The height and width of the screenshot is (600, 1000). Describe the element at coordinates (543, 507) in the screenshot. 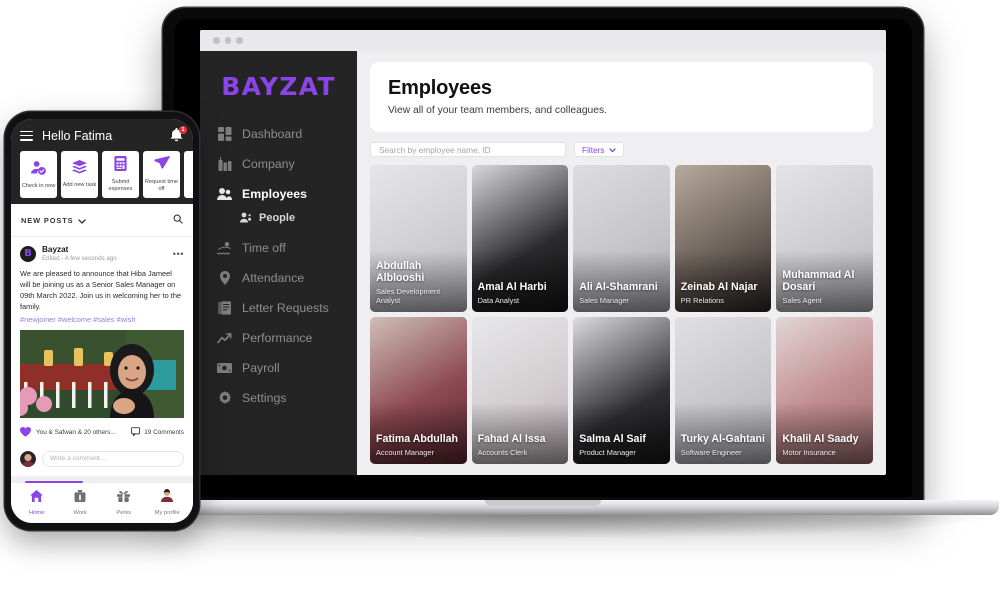

I see `laptop-base` at that location.